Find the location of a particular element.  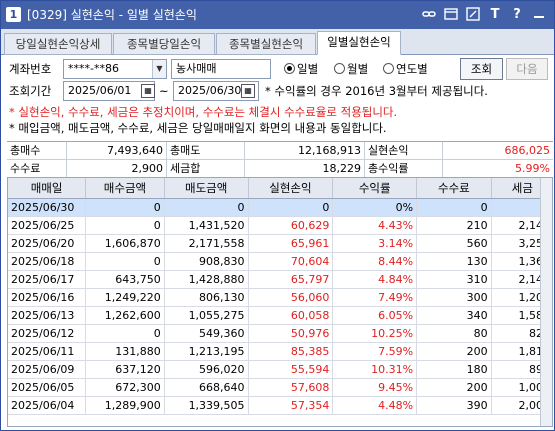

cell-realized-pnl: 60,058 is located at coordinates (291, 315).